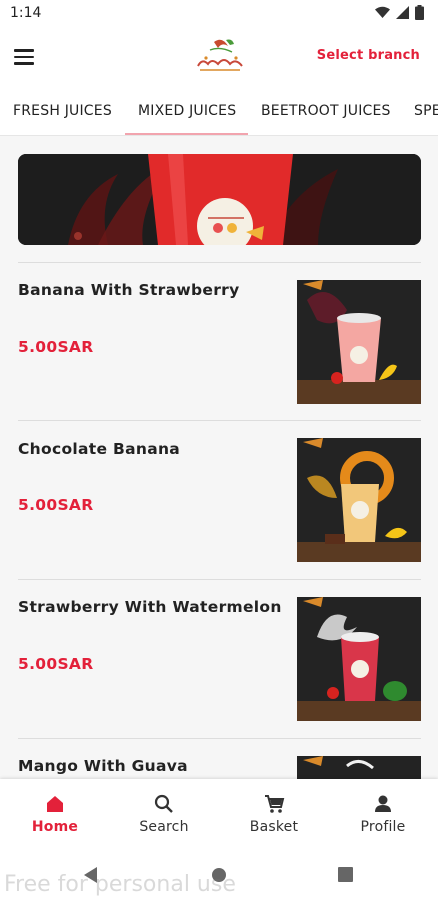 The height and width of the screenshot is (900, 438). Describe the element at coordinates (274, 814) in the screenshot. I see `nav-basket: Basket` at that location.